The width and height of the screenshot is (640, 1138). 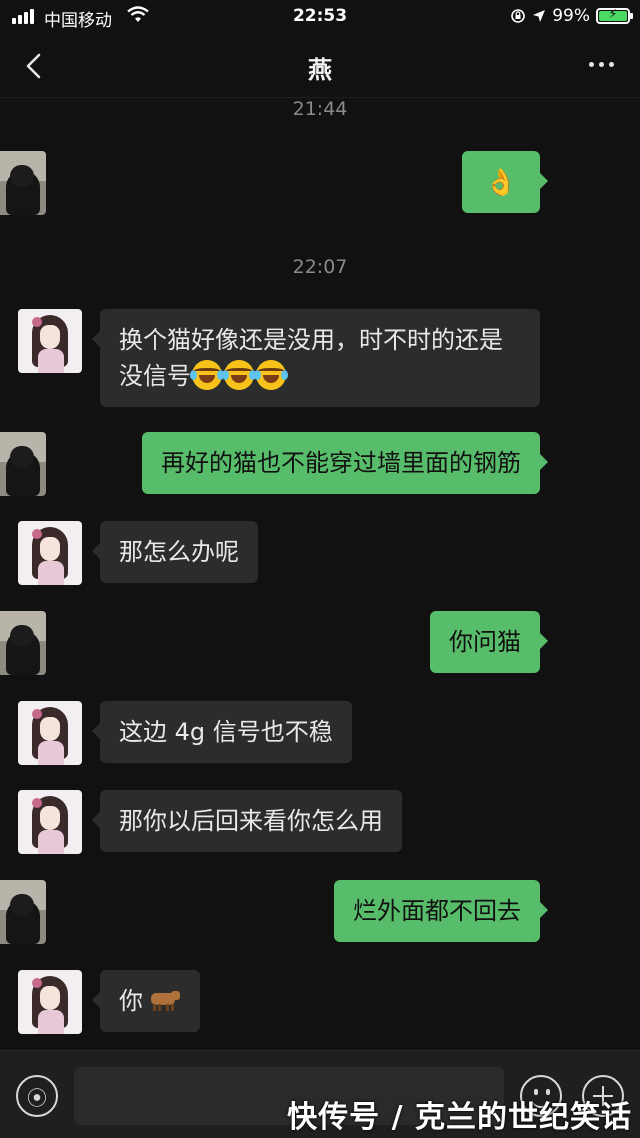 I want to click on message-row: 这边 4g 信号也不稳, so click(x=320, y=733).